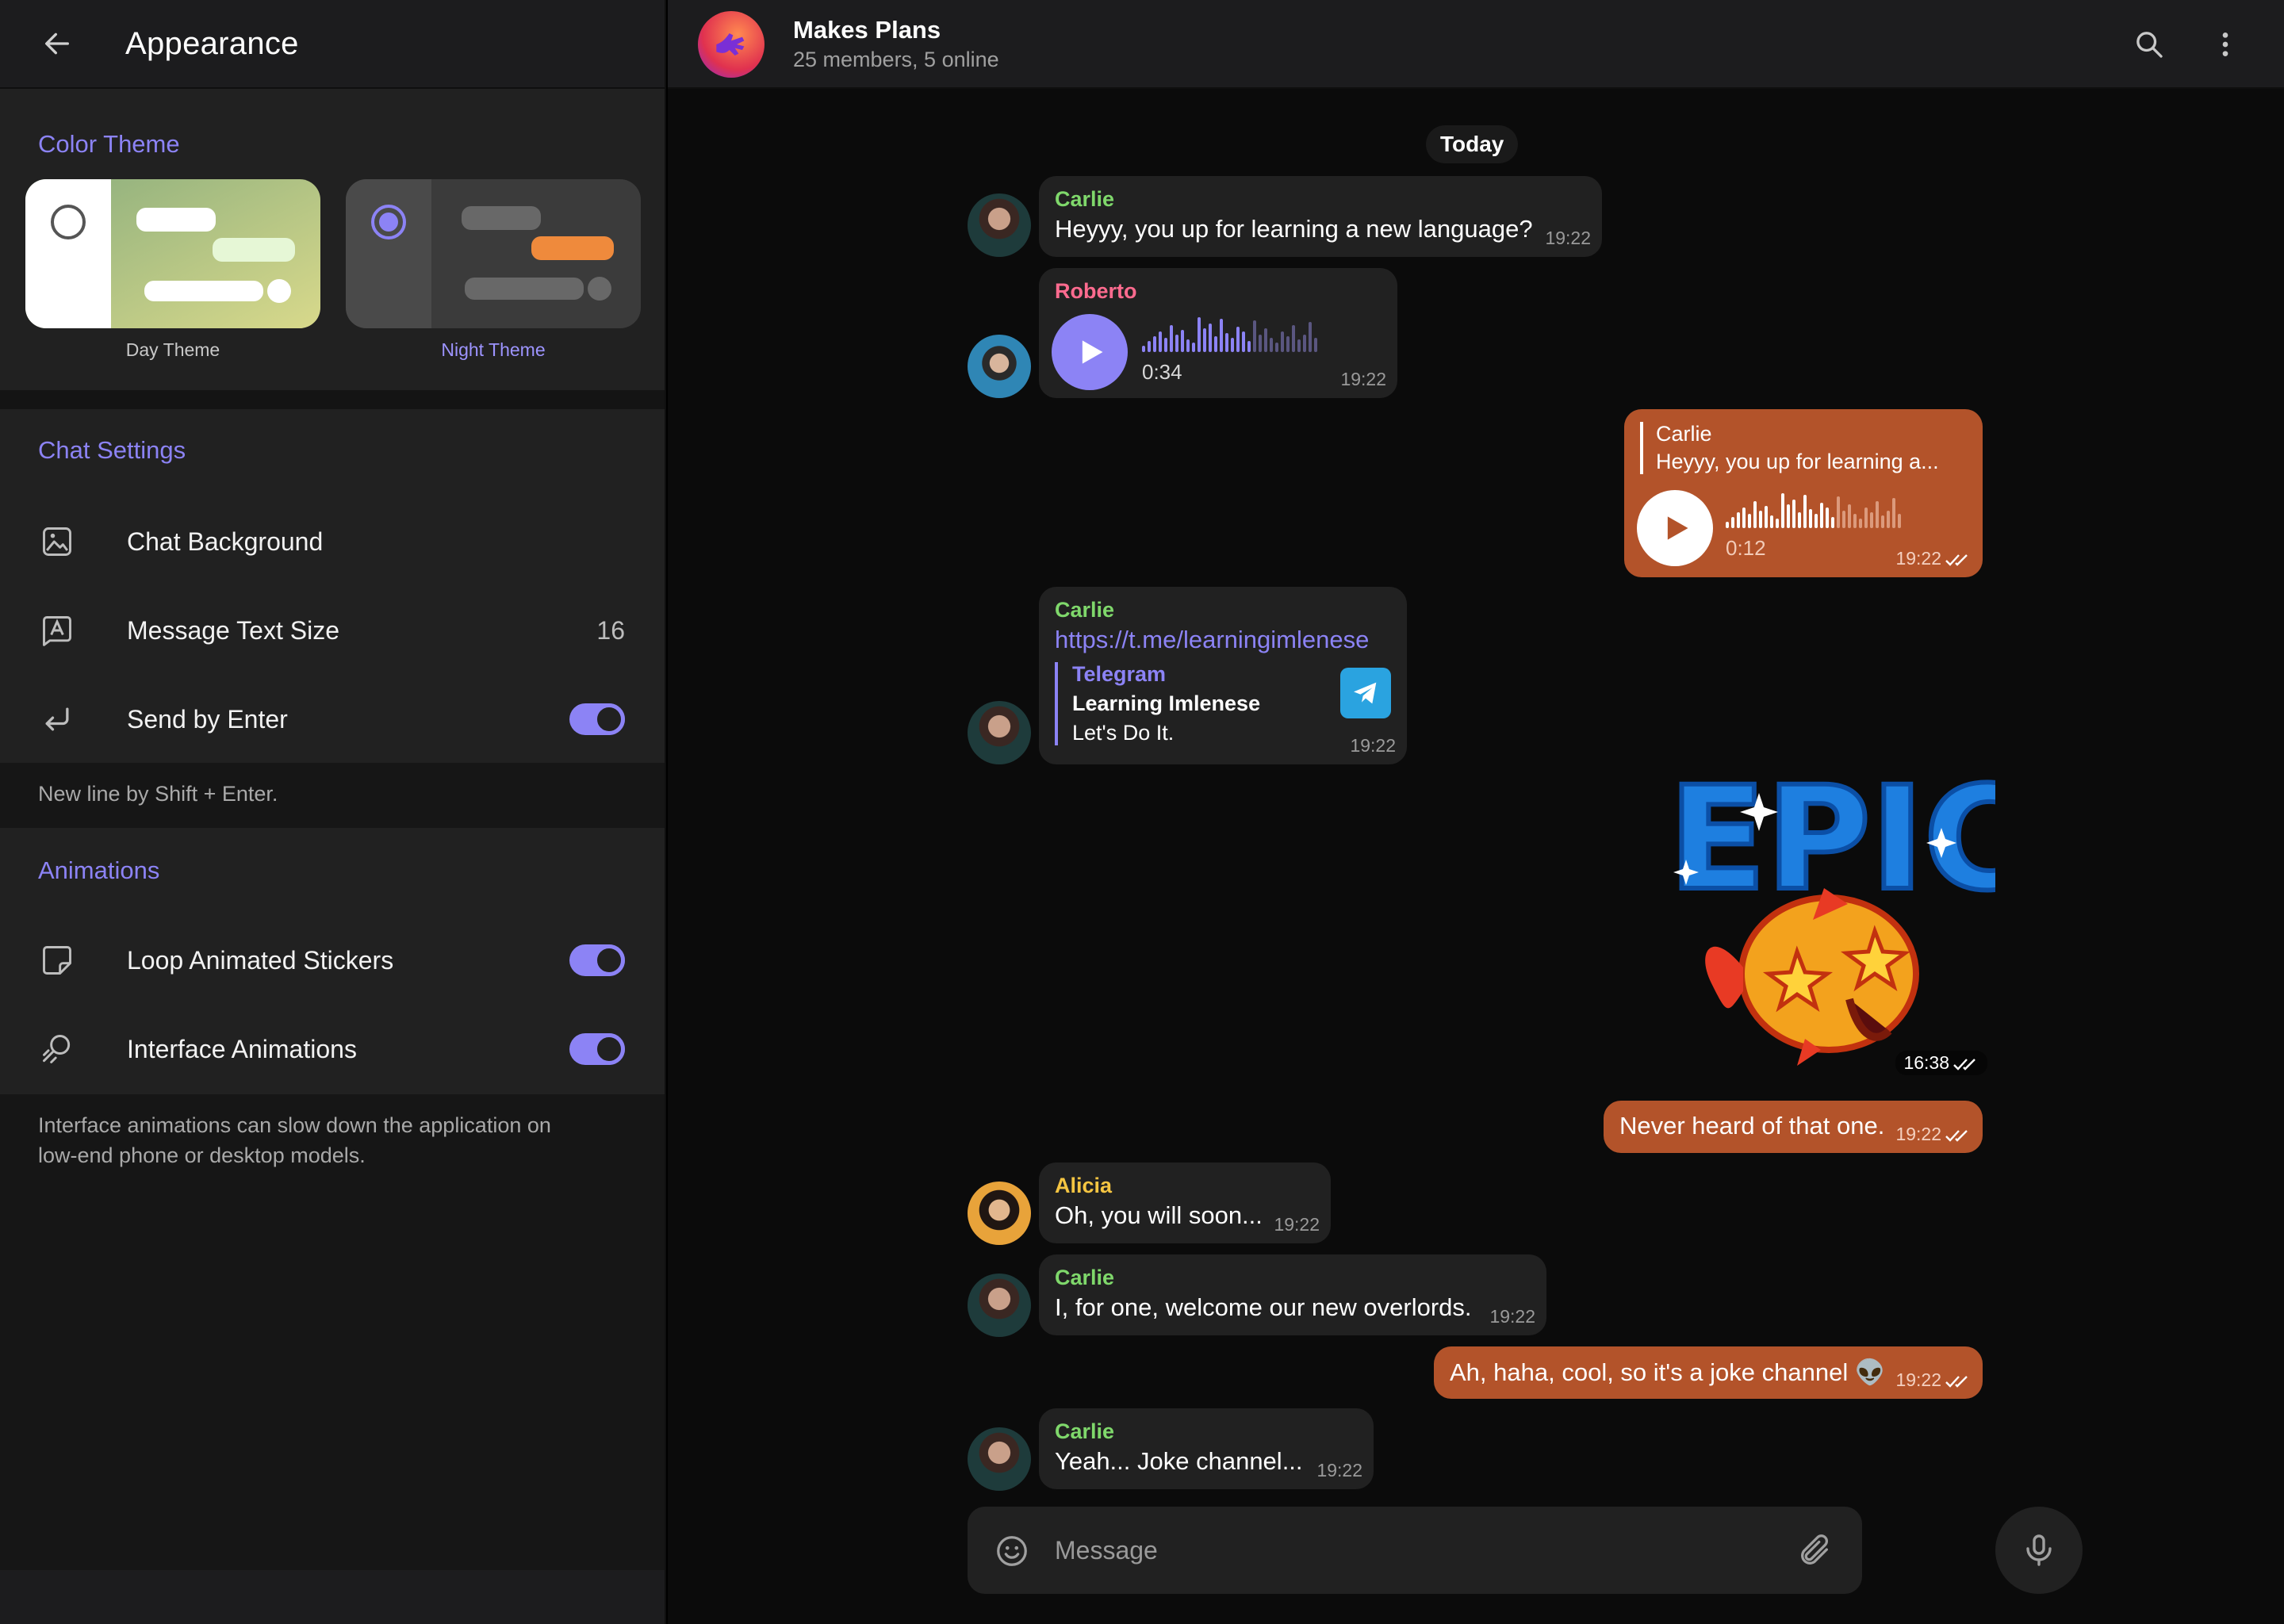  What do you see at coordinates (332, 239) in the screenshot?
I see `color-theme-section: Color Theme Day Theme Night Theme` at bounding box center [332, 239].